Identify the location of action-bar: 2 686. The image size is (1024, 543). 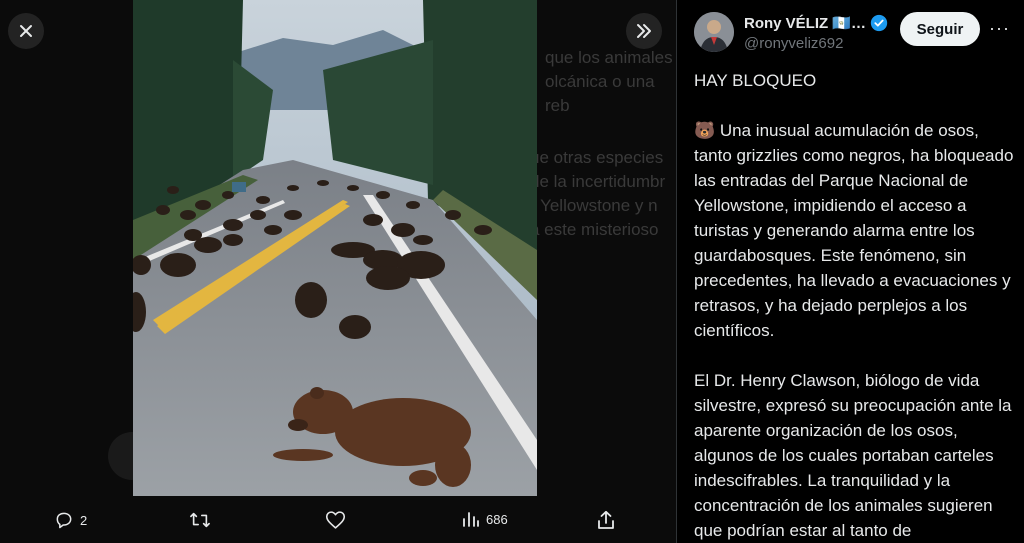
(338, 520).